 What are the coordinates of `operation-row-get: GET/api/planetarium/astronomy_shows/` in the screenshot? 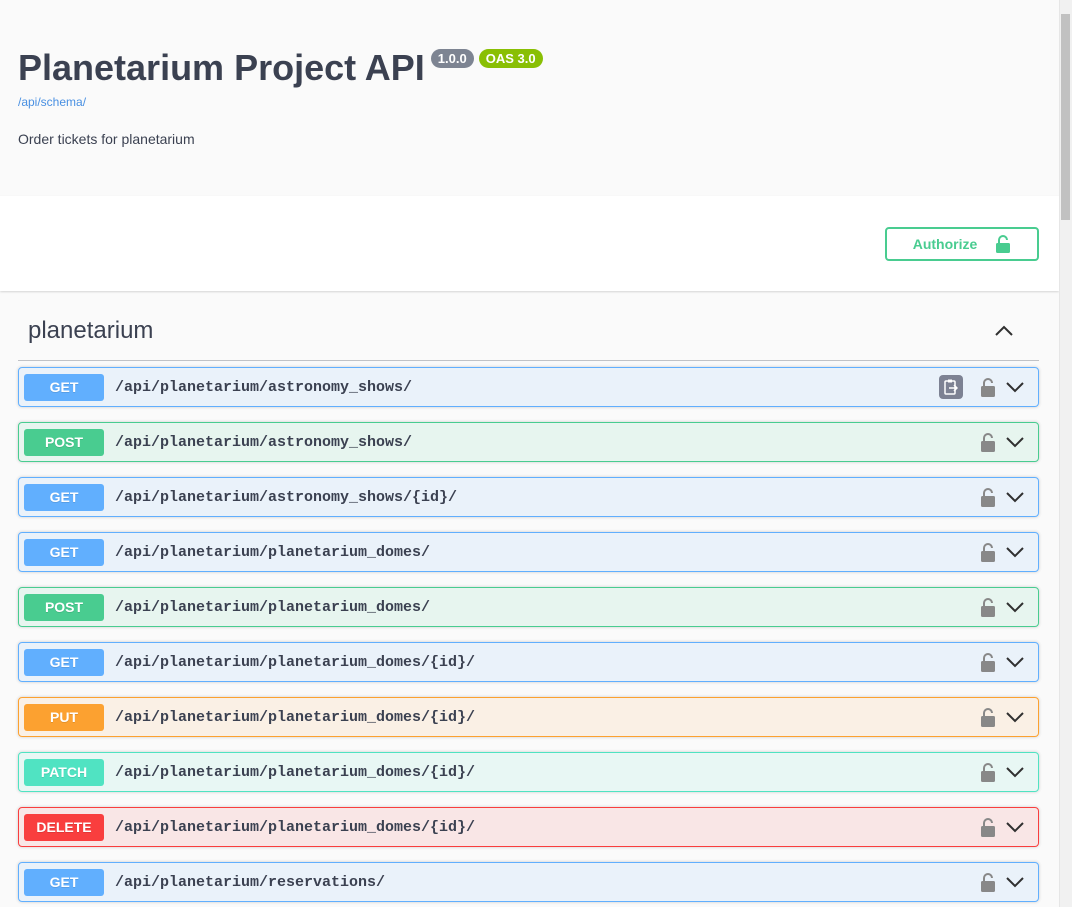 It's located at (528, 387).